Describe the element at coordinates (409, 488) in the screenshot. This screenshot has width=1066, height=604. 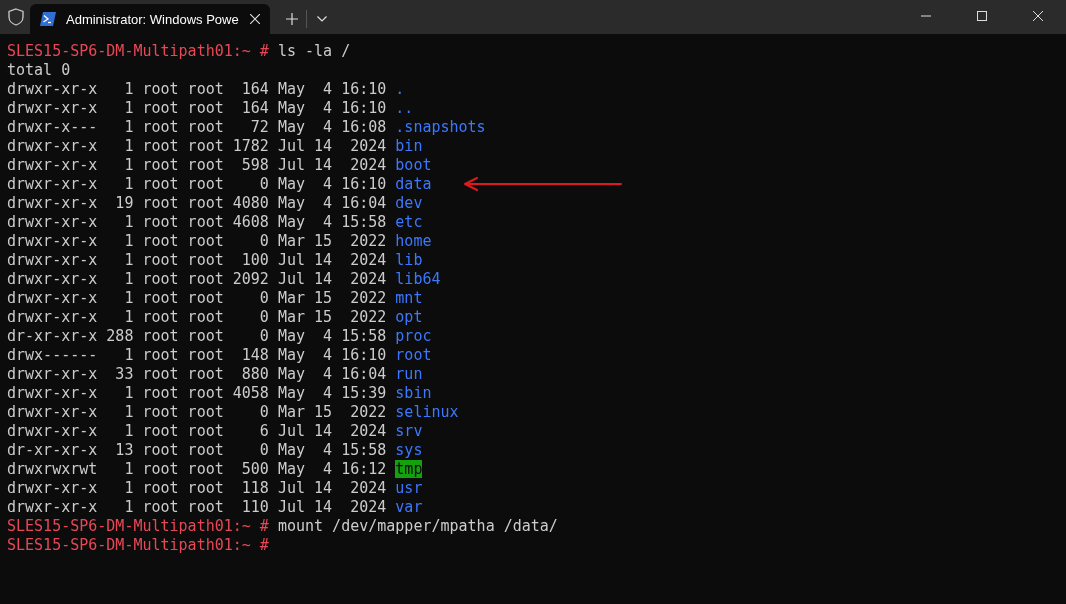
I see `file-name: usr` at that location.